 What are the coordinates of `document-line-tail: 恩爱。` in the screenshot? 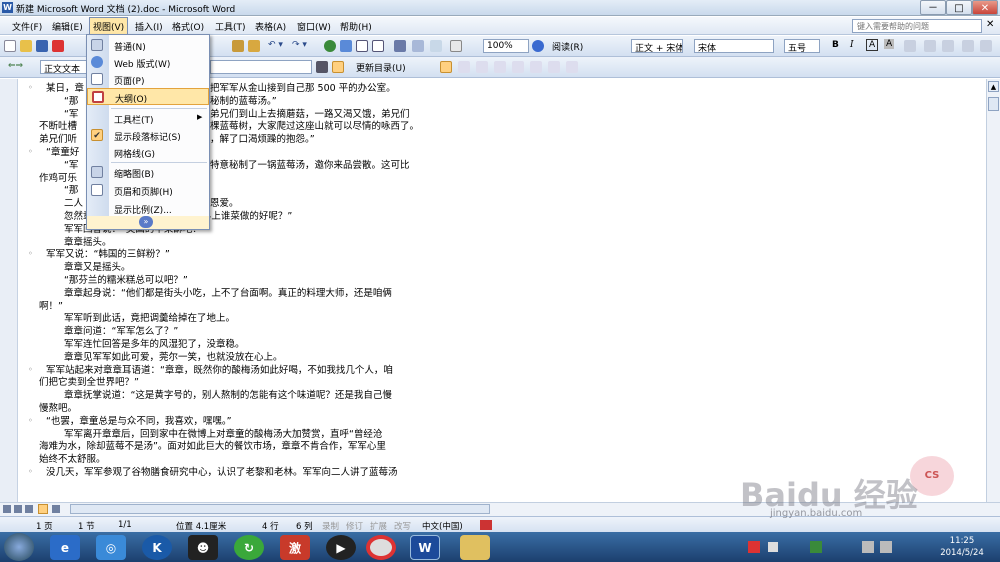 It's located at (224, 203).